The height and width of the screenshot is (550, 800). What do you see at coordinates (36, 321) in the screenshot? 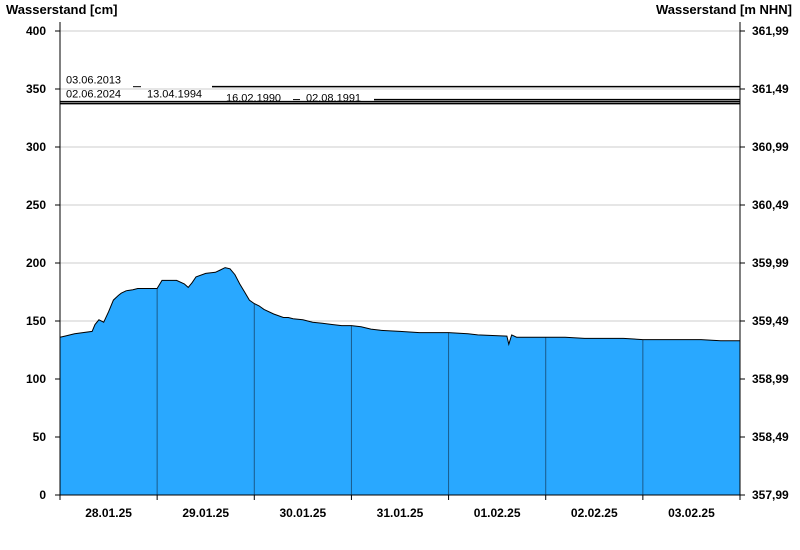
I see `y-tick-label-left: 150` at bounding box center [36, 321].